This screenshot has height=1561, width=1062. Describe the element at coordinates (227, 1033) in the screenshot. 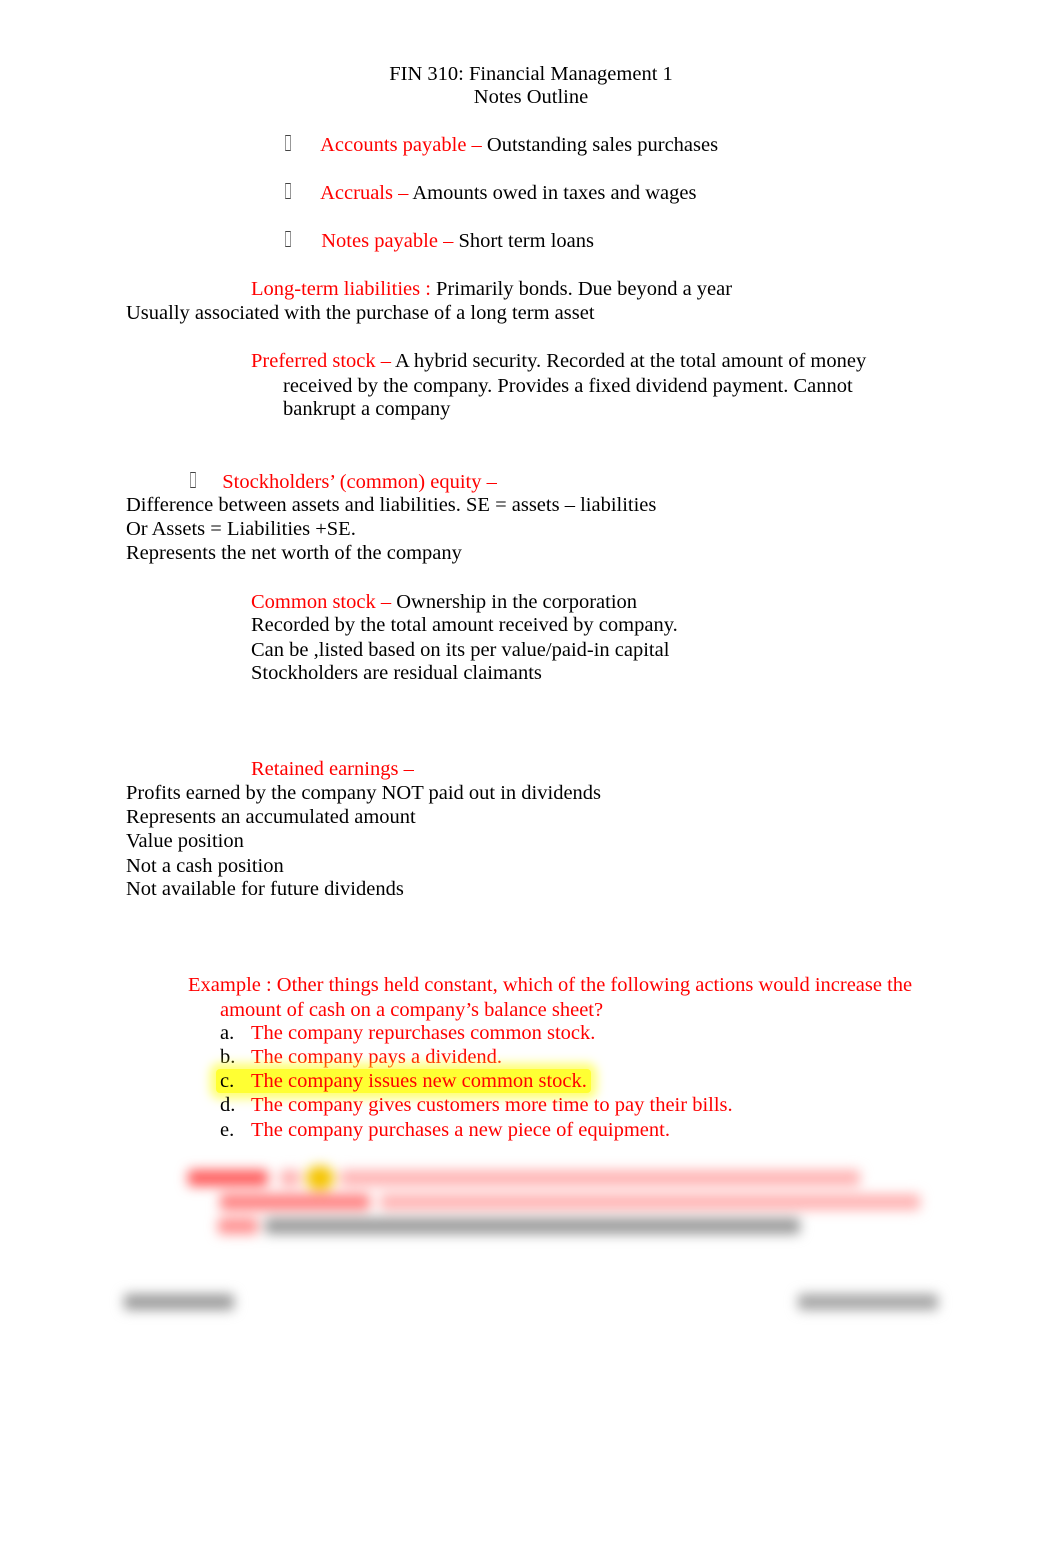

I see `option-letter: a.` at that location.